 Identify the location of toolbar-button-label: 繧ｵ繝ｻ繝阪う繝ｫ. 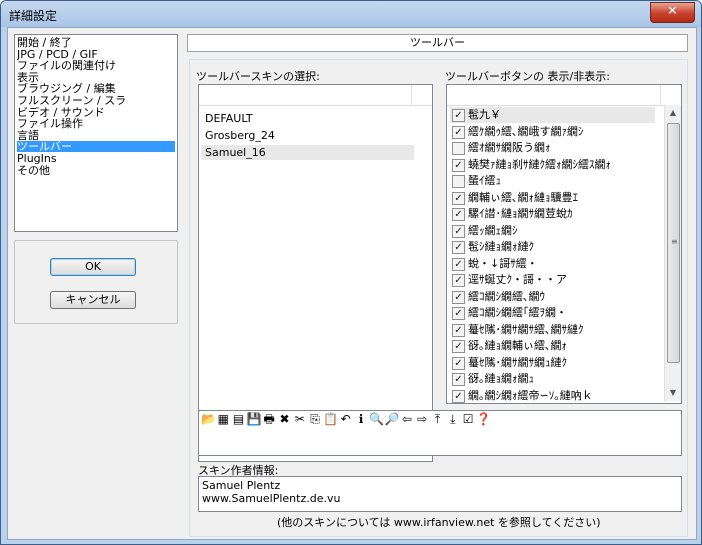
(509, 147).